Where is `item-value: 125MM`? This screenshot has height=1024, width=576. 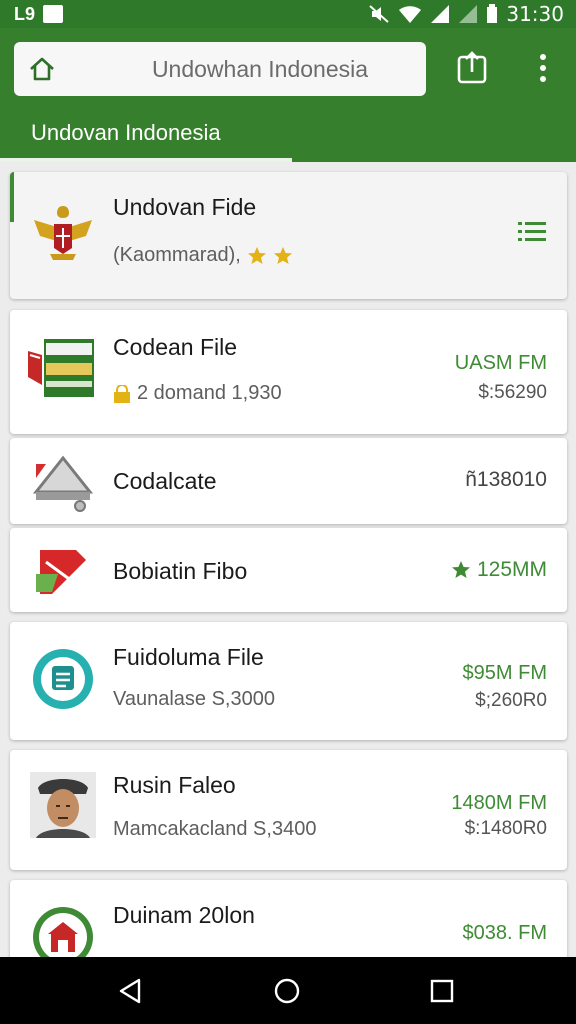
item-value: 125MM is located at coordinates (499, 570).